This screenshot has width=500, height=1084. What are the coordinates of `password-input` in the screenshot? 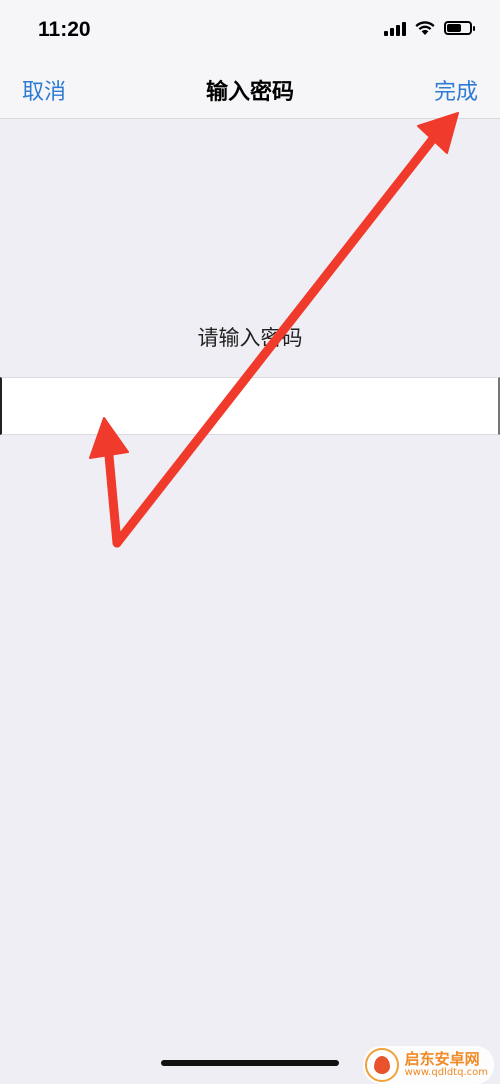 It's located at (250, 406).